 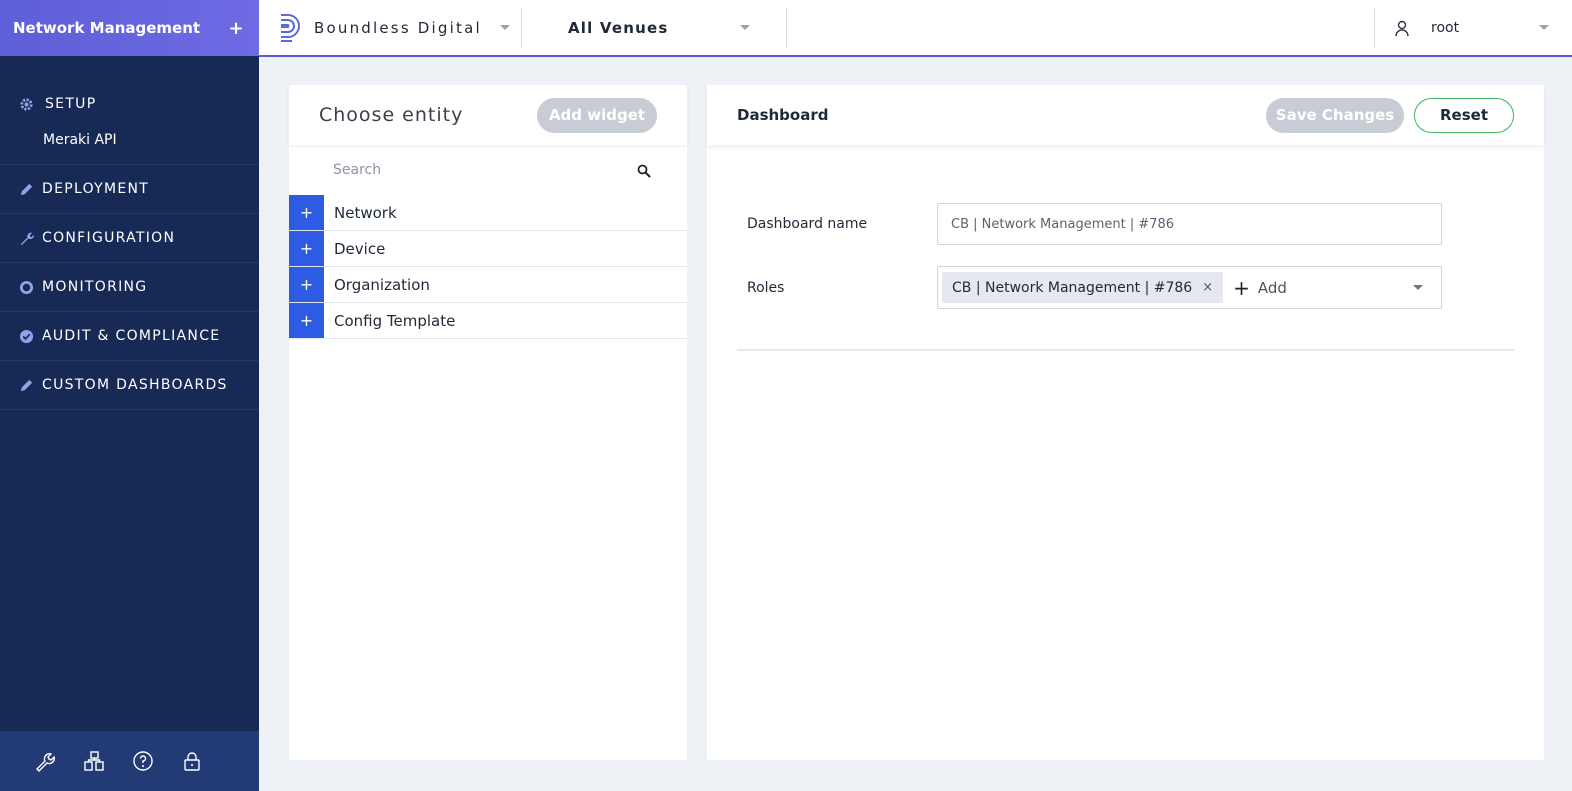 I want to click on dashboard-panel-header: Dashboard Save Changes Reset, so click(x=1125, y=115).